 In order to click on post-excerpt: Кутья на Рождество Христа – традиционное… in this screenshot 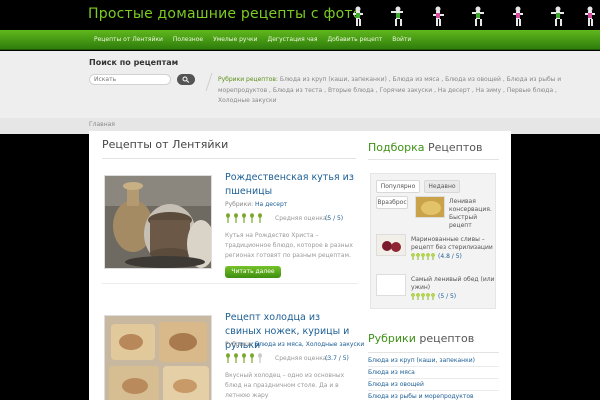, I will do `click(289, 250)`.